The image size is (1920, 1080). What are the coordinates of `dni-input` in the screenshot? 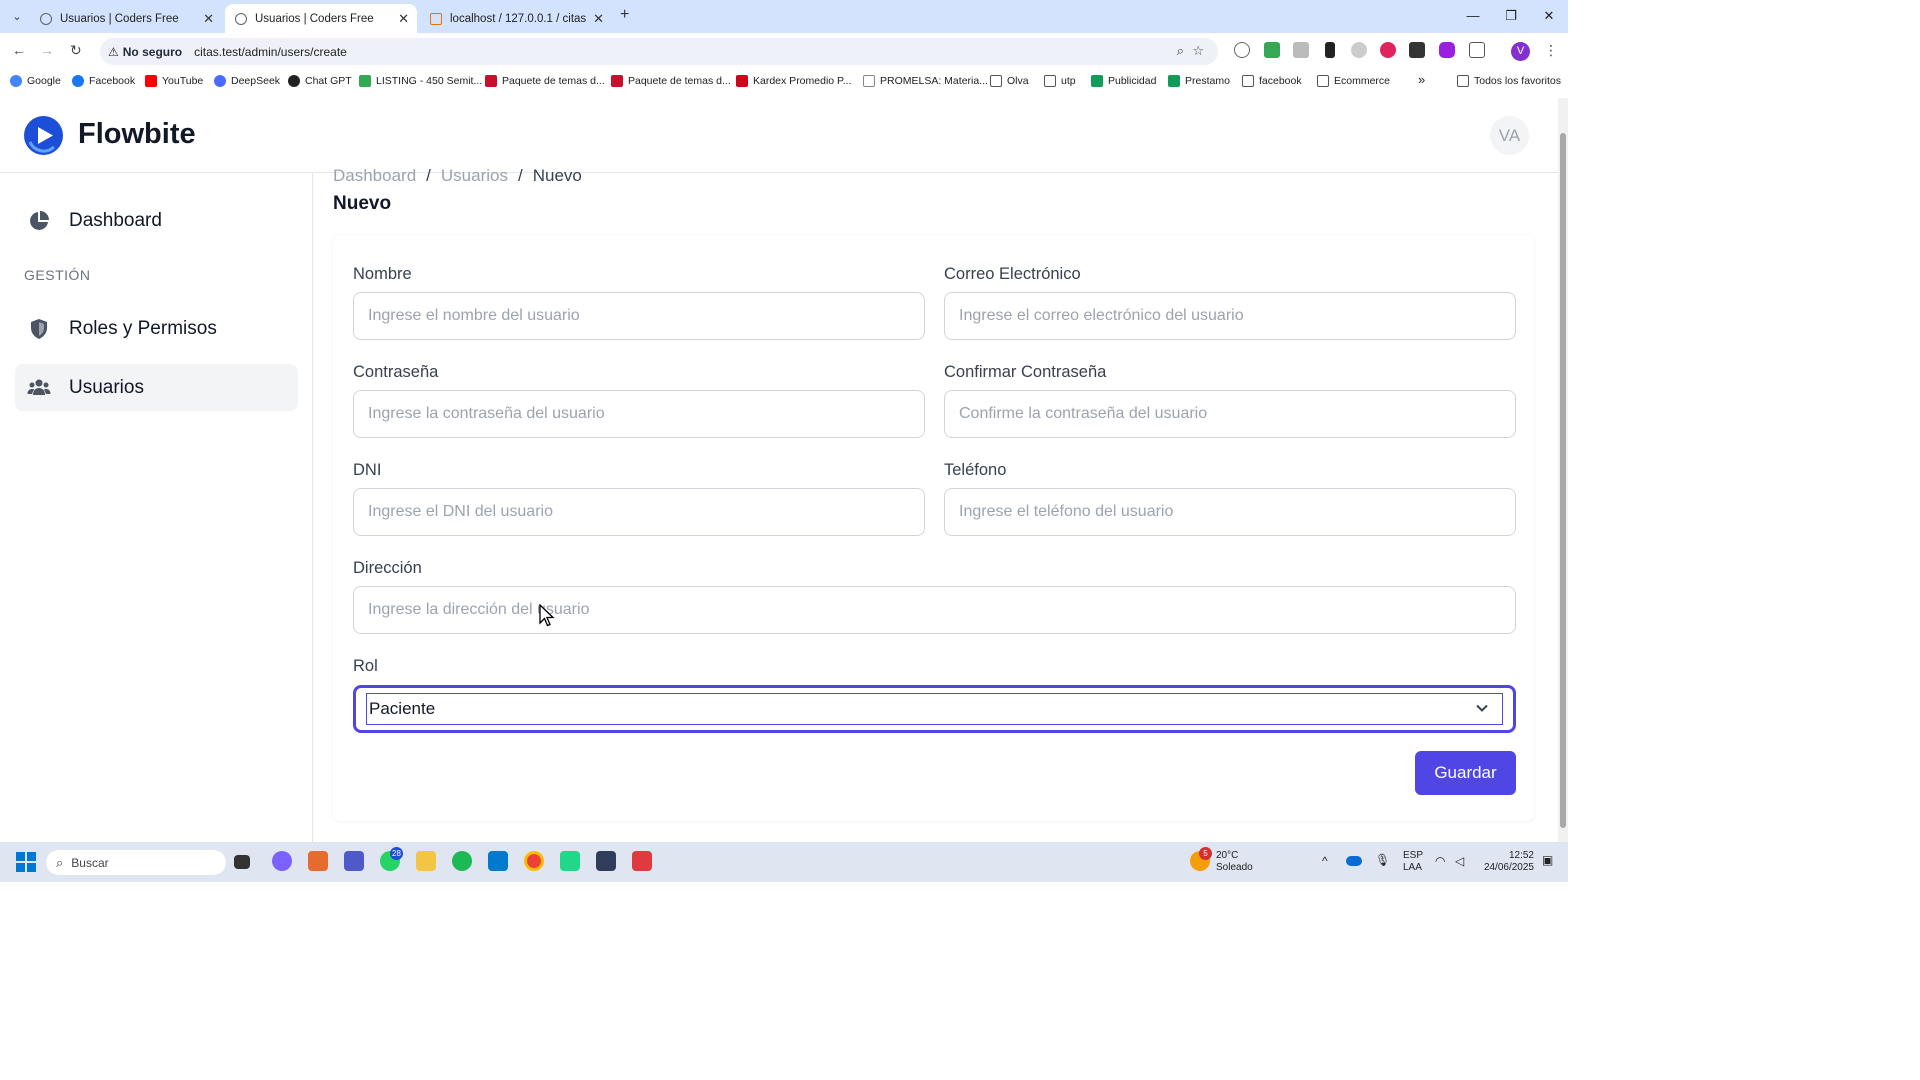 It's located at (639, 512).